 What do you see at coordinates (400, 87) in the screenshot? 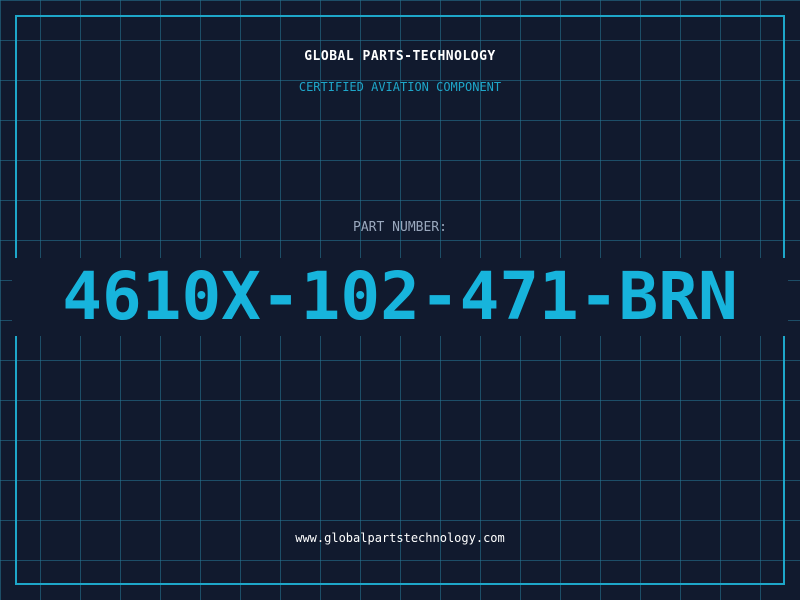
I see `certification-tagline: CERTIFIED AVIATION COMPONENT` at bounding box center [400, 87].